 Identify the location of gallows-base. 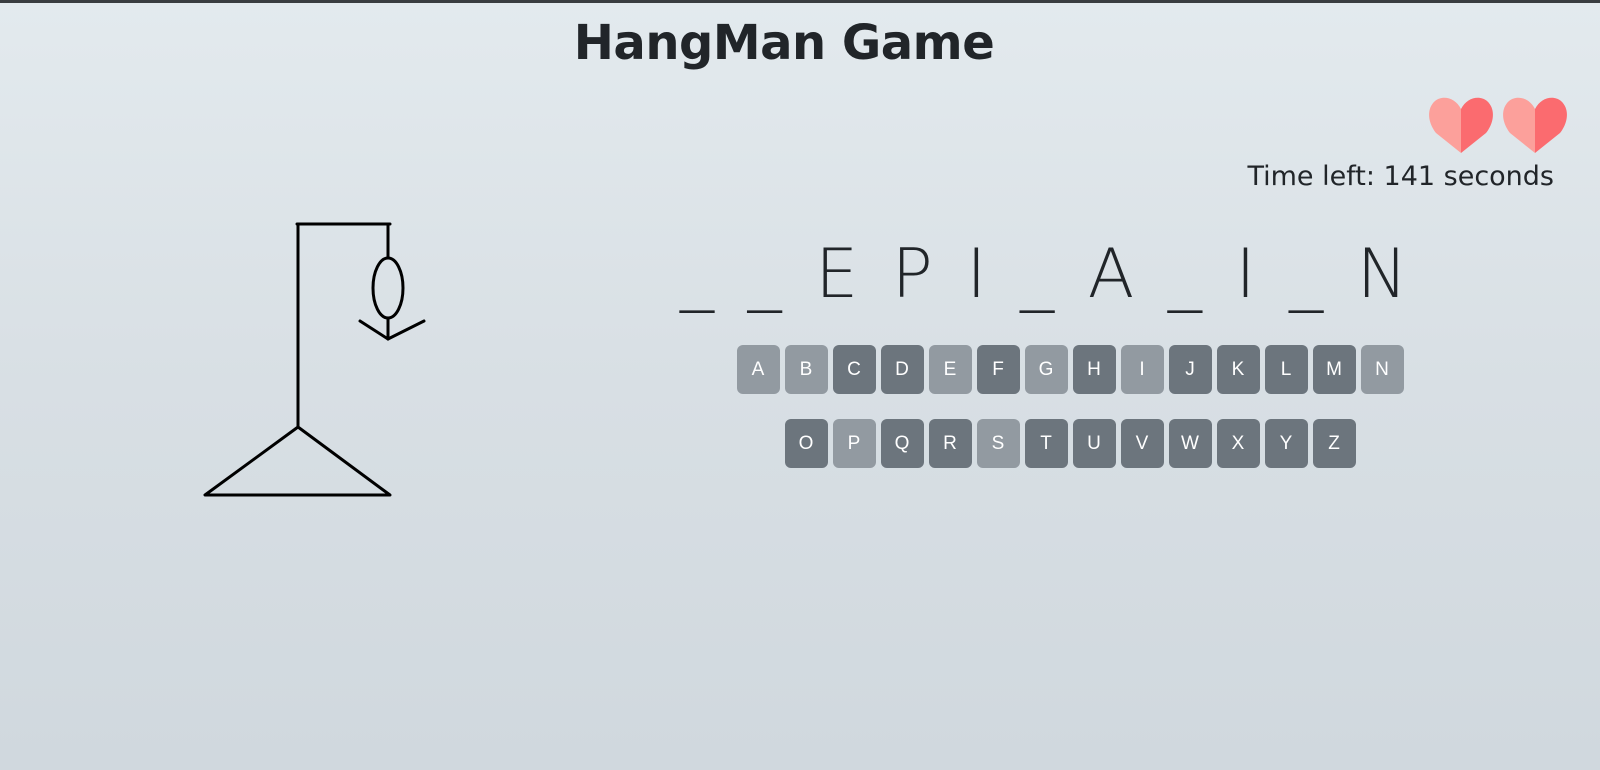
(297, 461).